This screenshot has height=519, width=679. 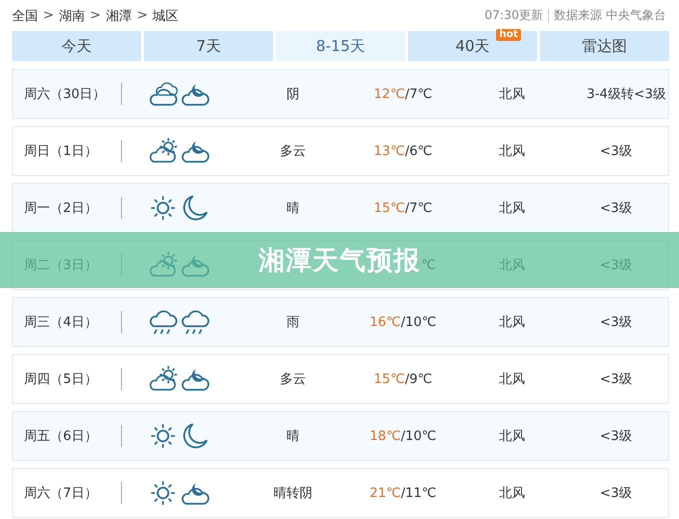 I want to click on update-time: 07:30更新, so click(x=514, y=15).